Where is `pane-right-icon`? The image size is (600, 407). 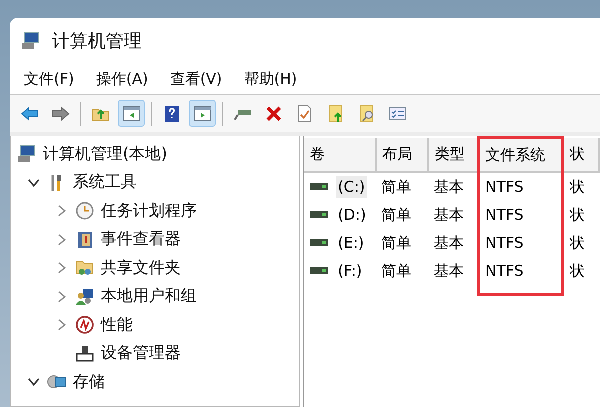 pane-right-icon is located at coordinates (202, 114).